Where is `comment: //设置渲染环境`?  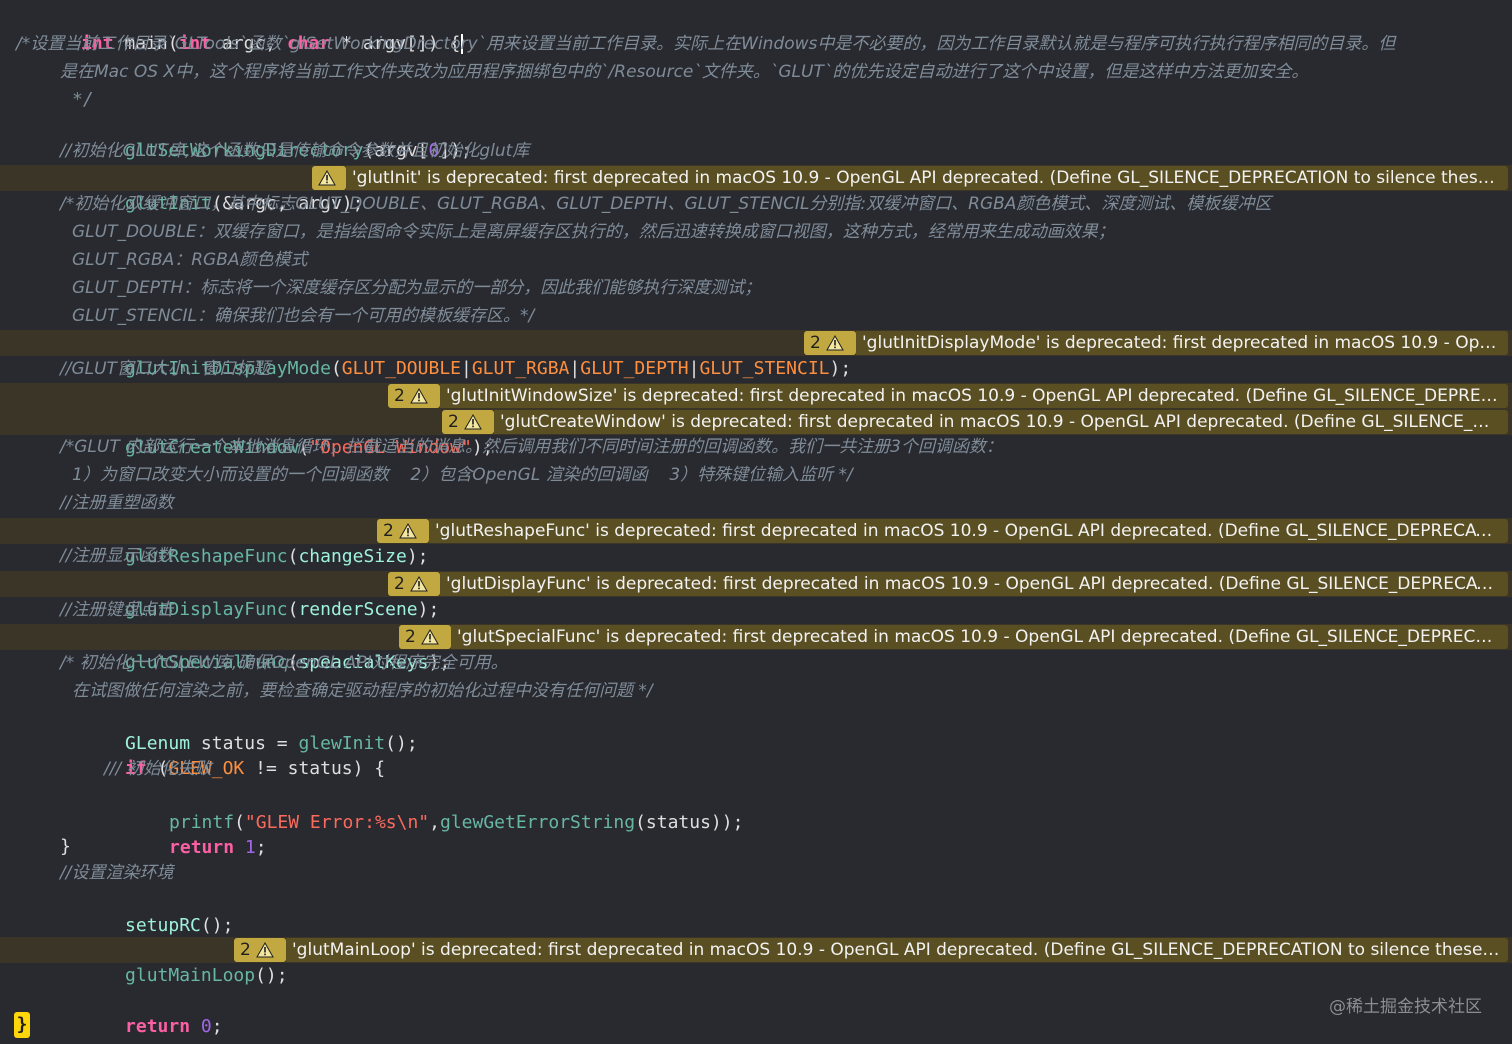 comment: //设置渲染环境 is located at coordinates (117, 873).